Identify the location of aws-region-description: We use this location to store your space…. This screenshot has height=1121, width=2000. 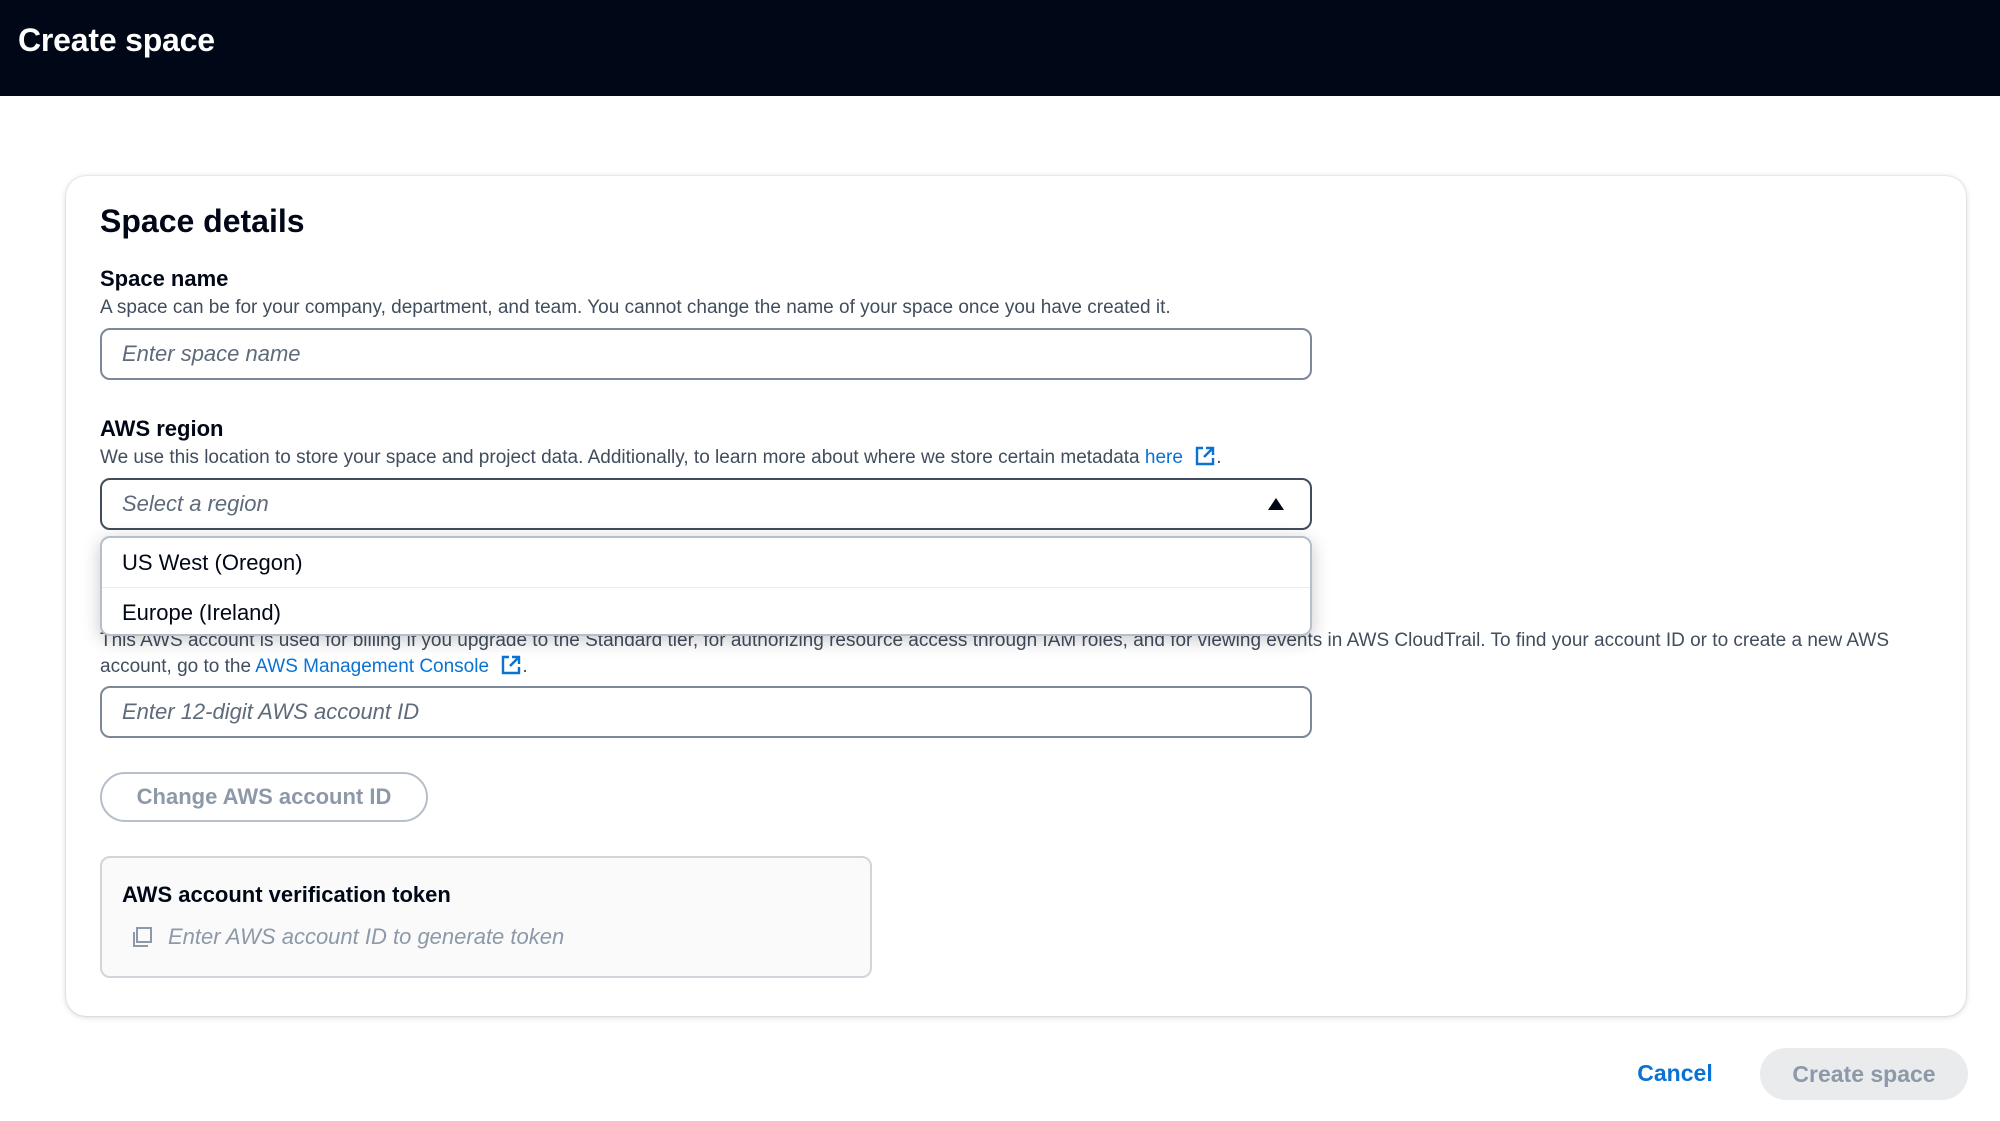
(850, 458).